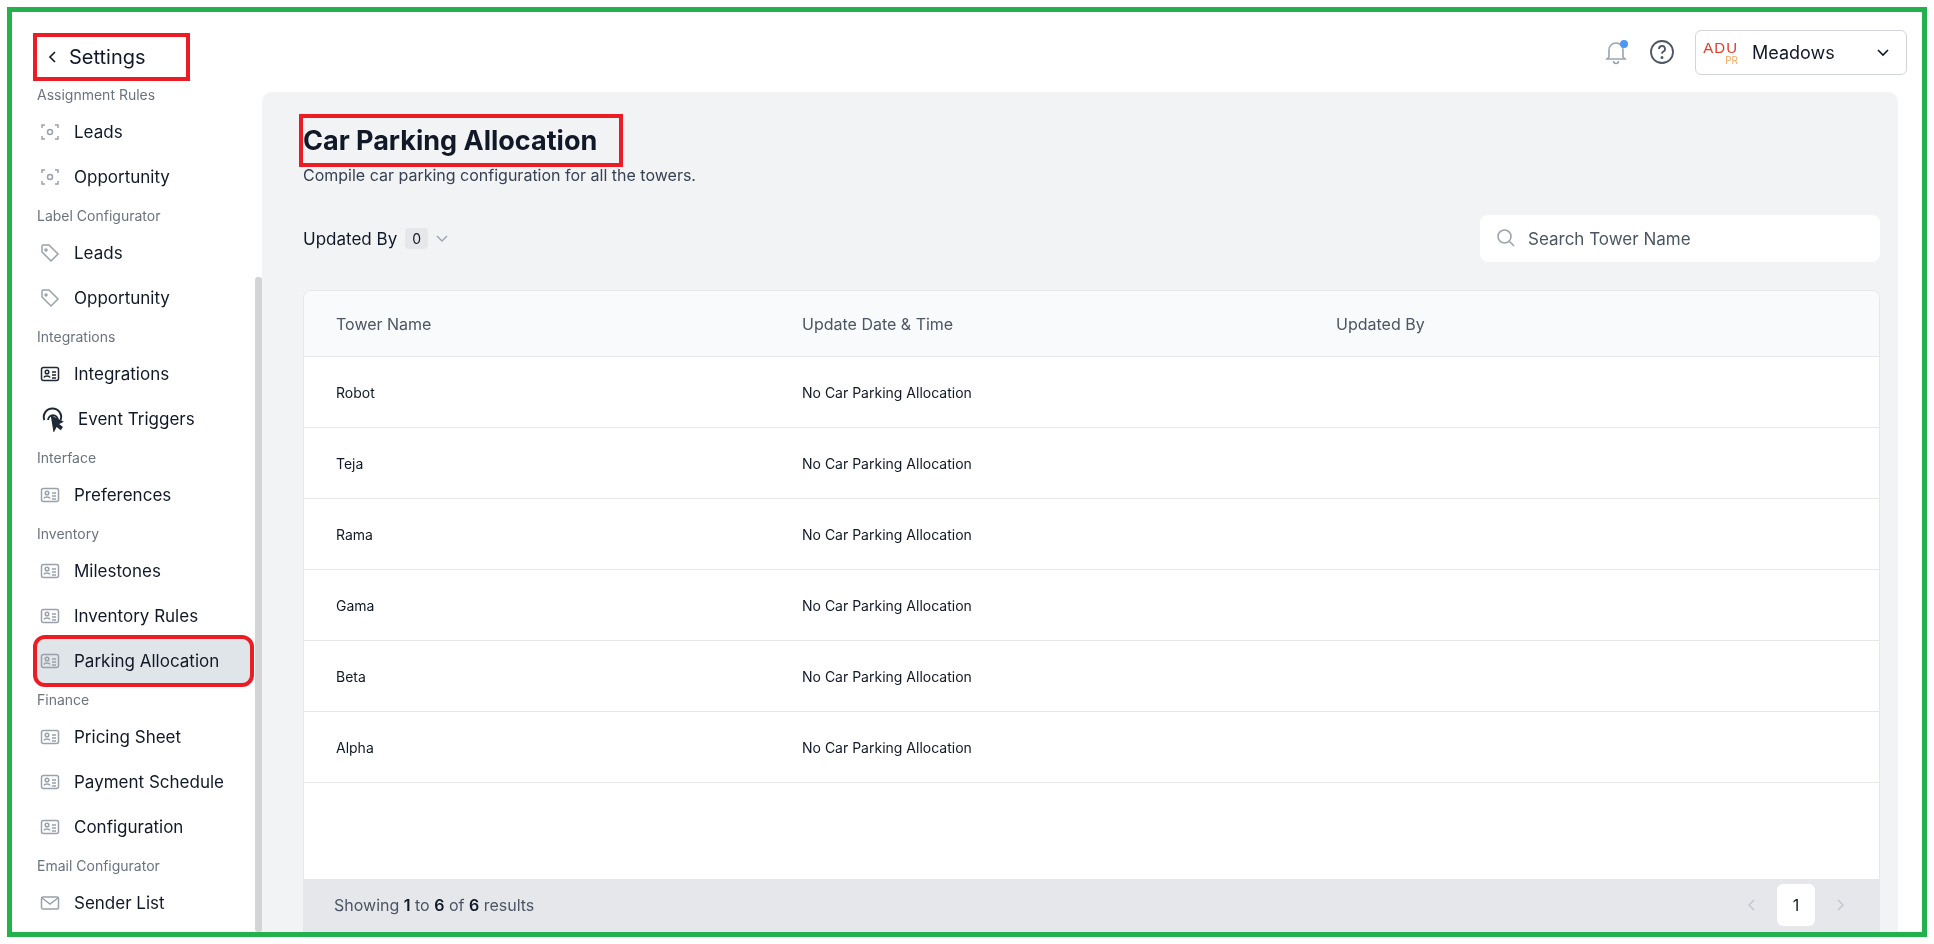 Image resolution: width=1934 pixels, height=944 pixels. Describe the element at coordinates (1616, 52) in the screenshot. I see `bell-icon` at that location.